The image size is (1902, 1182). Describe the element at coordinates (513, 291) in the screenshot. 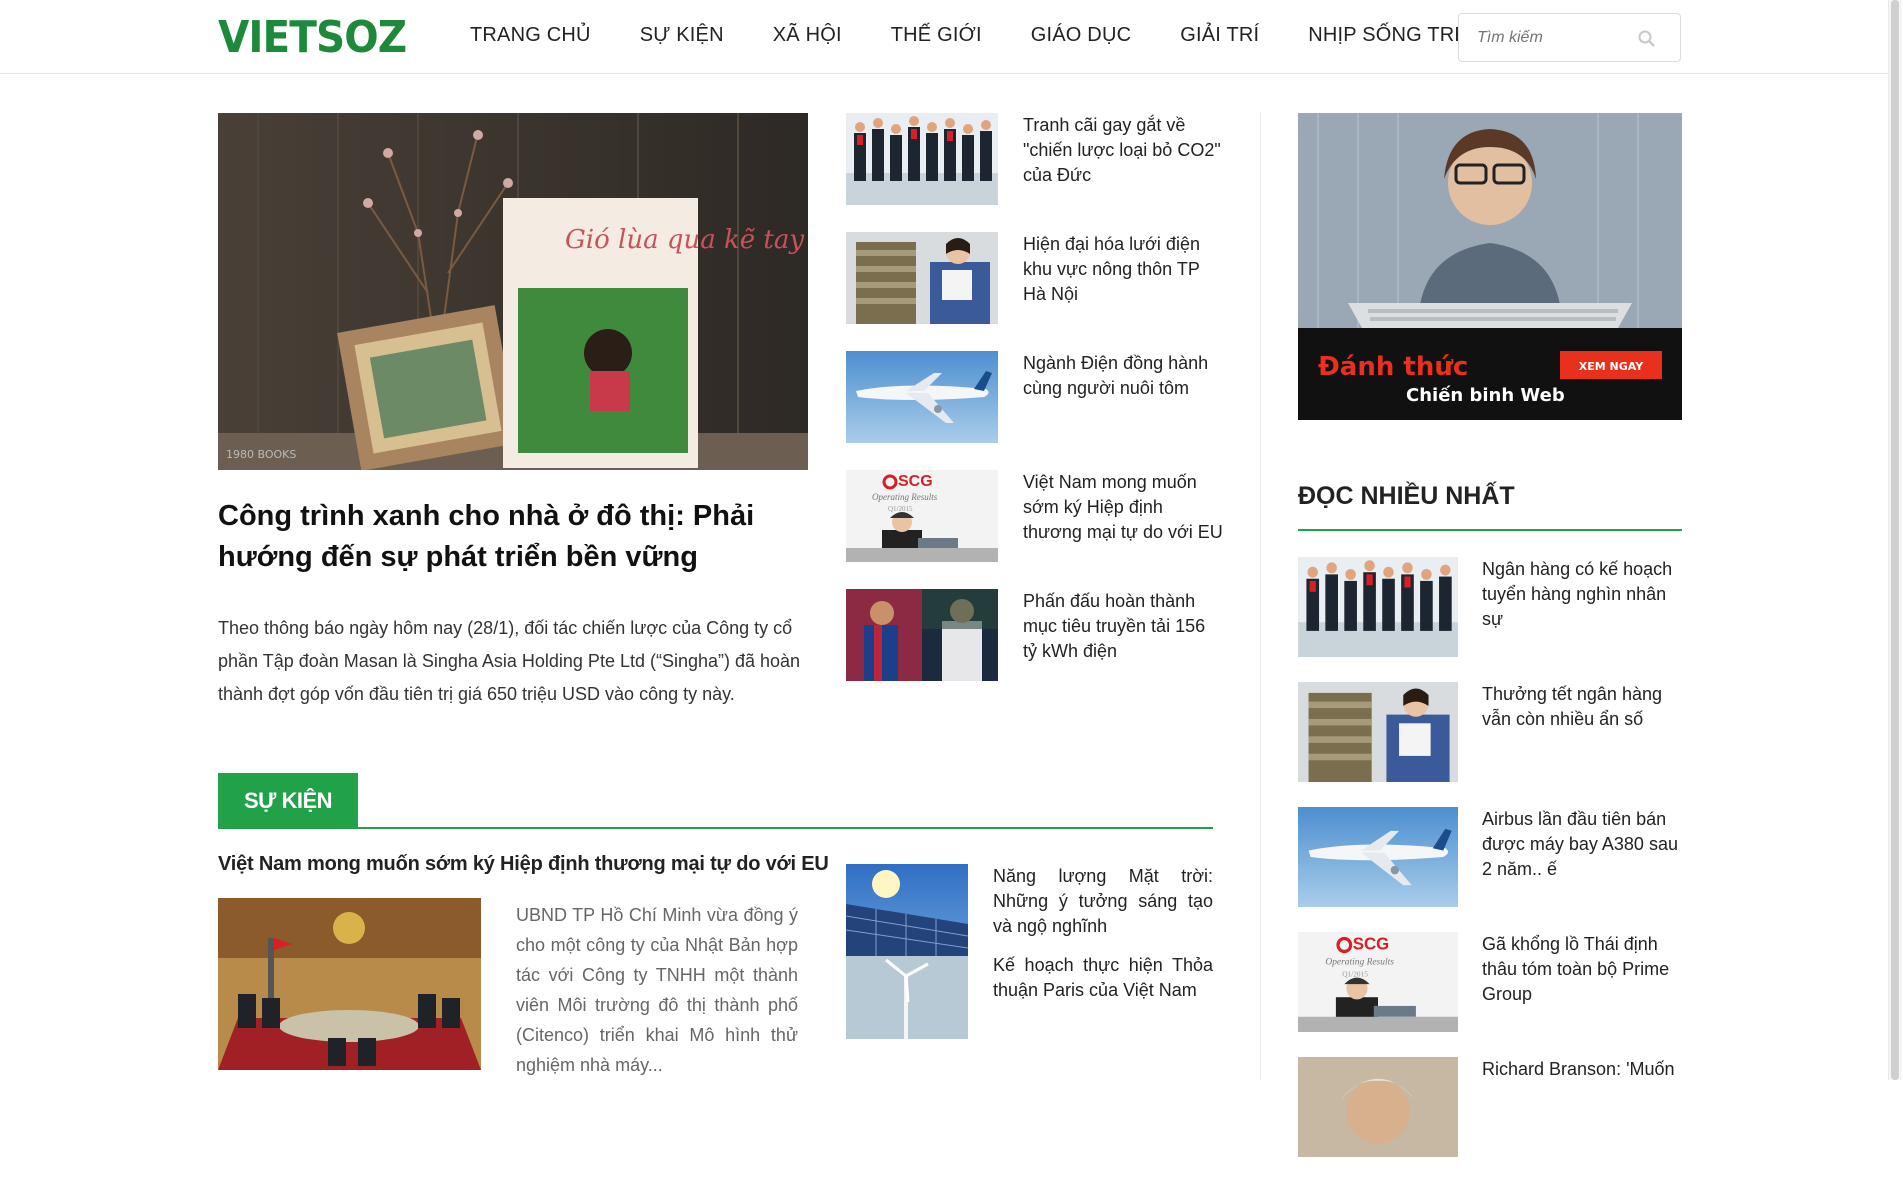

I see `featured-image: Gió lùa qua kẽ tay 1980 BOOKS` at that location.